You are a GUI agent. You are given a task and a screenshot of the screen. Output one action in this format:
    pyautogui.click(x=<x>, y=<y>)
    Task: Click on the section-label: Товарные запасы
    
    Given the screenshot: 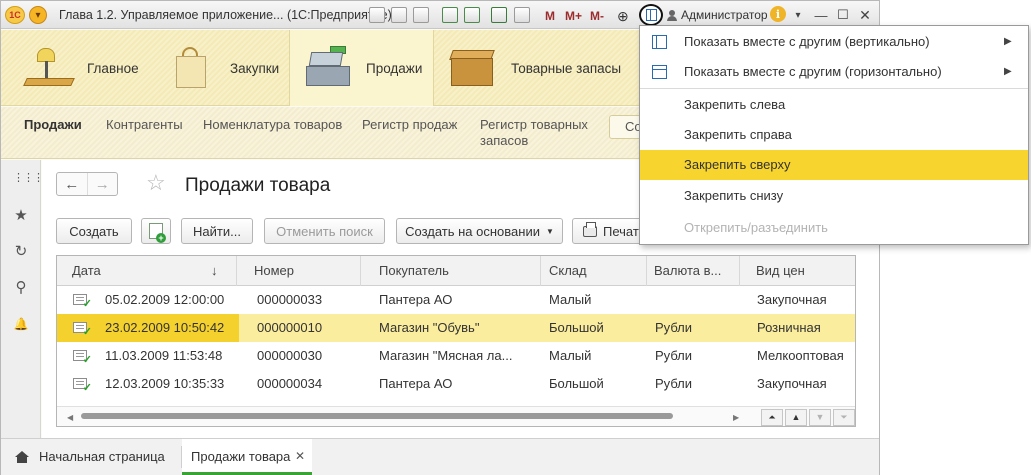 What is the action you would take?
    pyautogui.click(x=566, y=68)
    